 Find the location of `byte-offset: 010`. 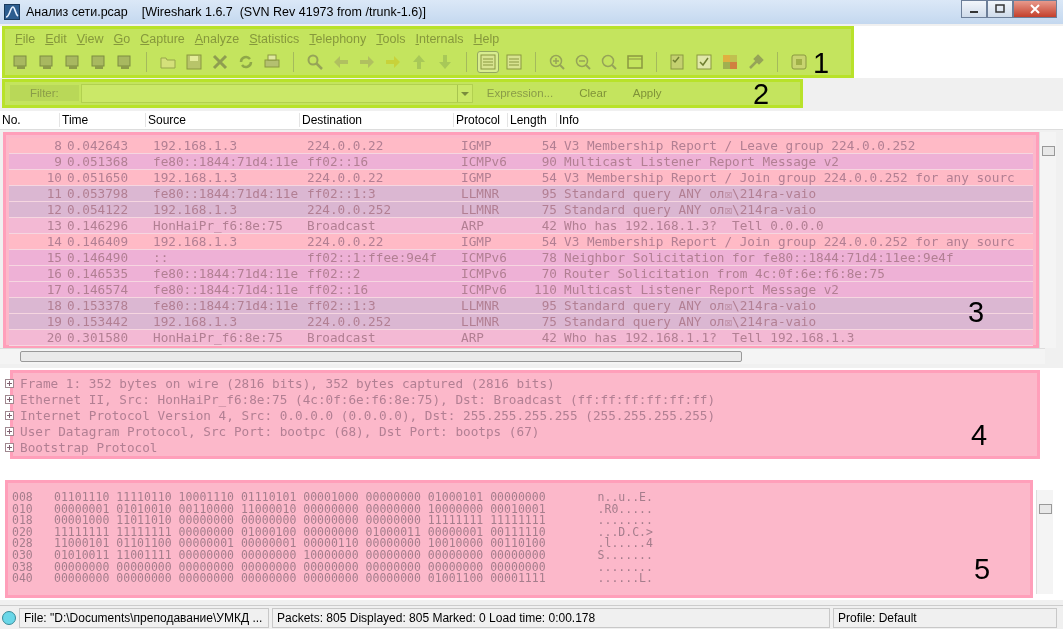

byte-offset: 010 is located at coordinates (23, 509).